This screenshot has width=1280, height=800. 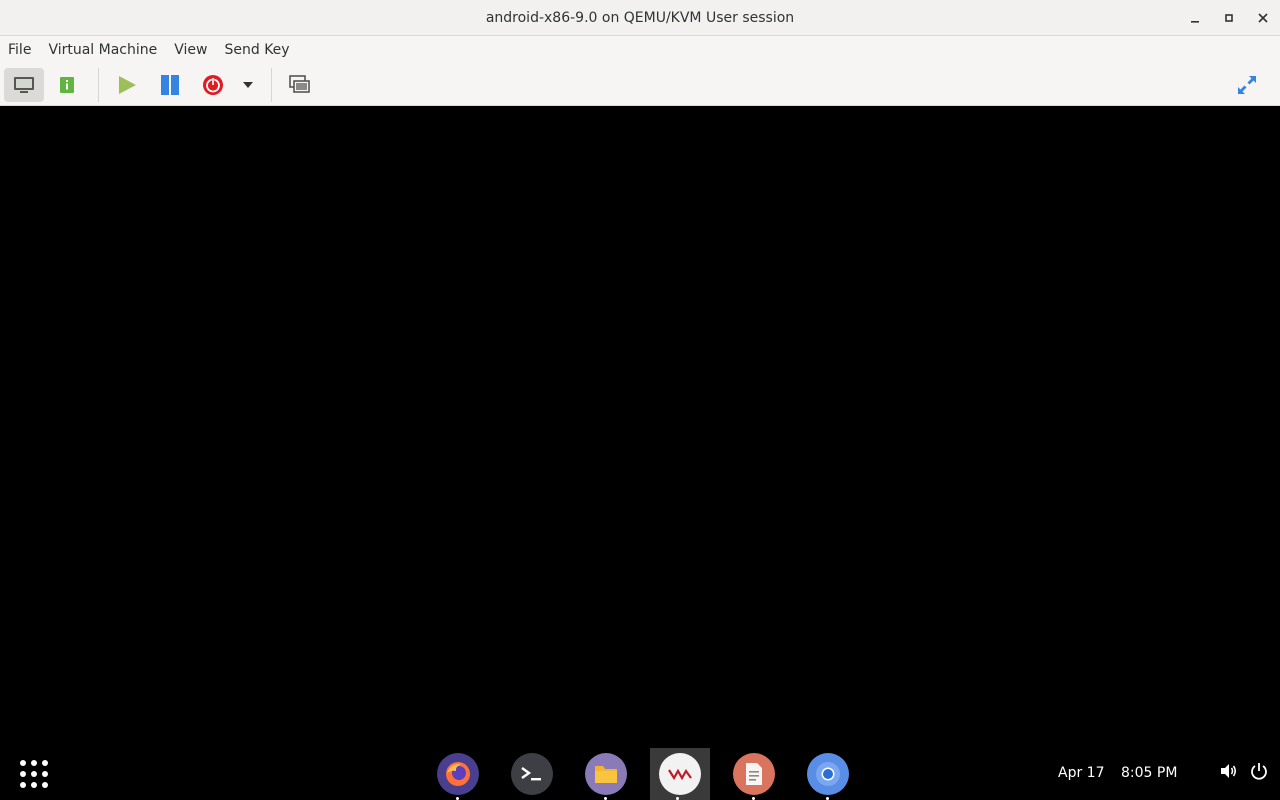 I want to click on dock-files, so click(x=606, y=774).